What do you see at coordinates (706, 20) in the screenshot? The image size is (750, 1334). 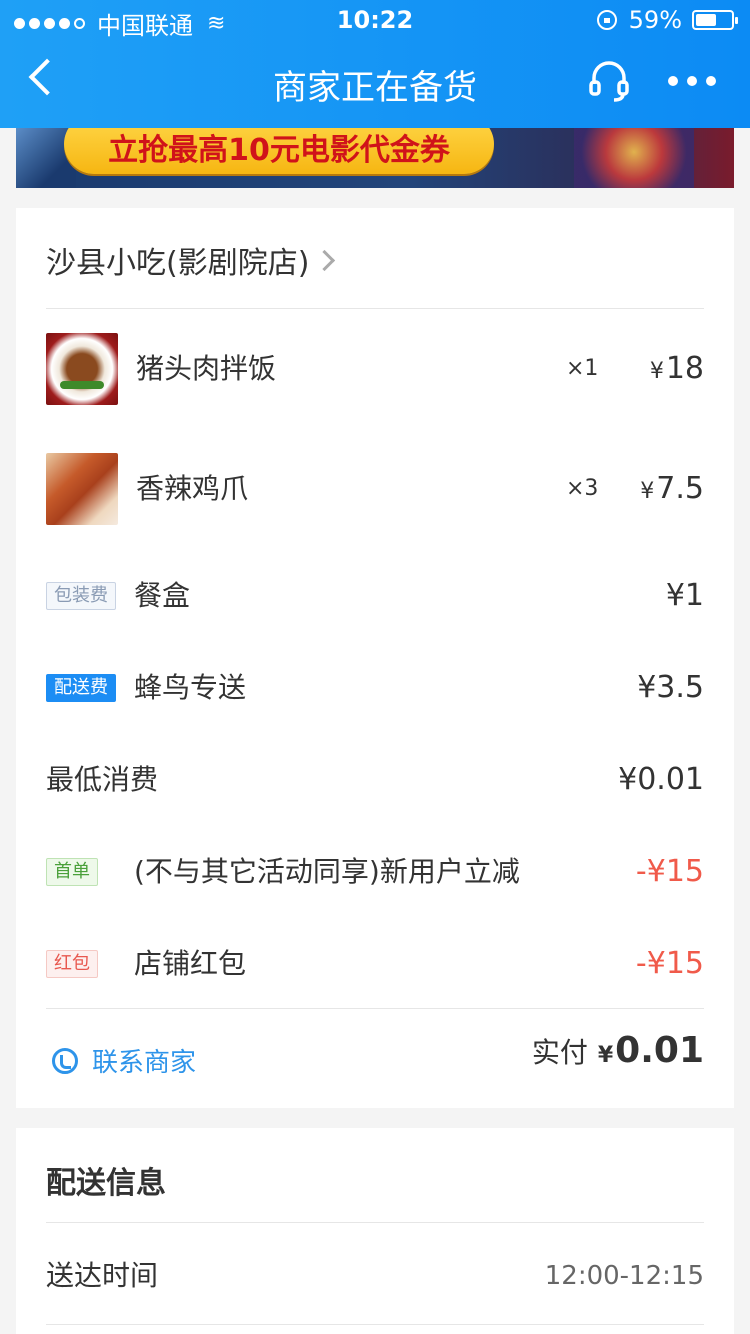 I see `battery-fill` at bounding box center [706, 20].